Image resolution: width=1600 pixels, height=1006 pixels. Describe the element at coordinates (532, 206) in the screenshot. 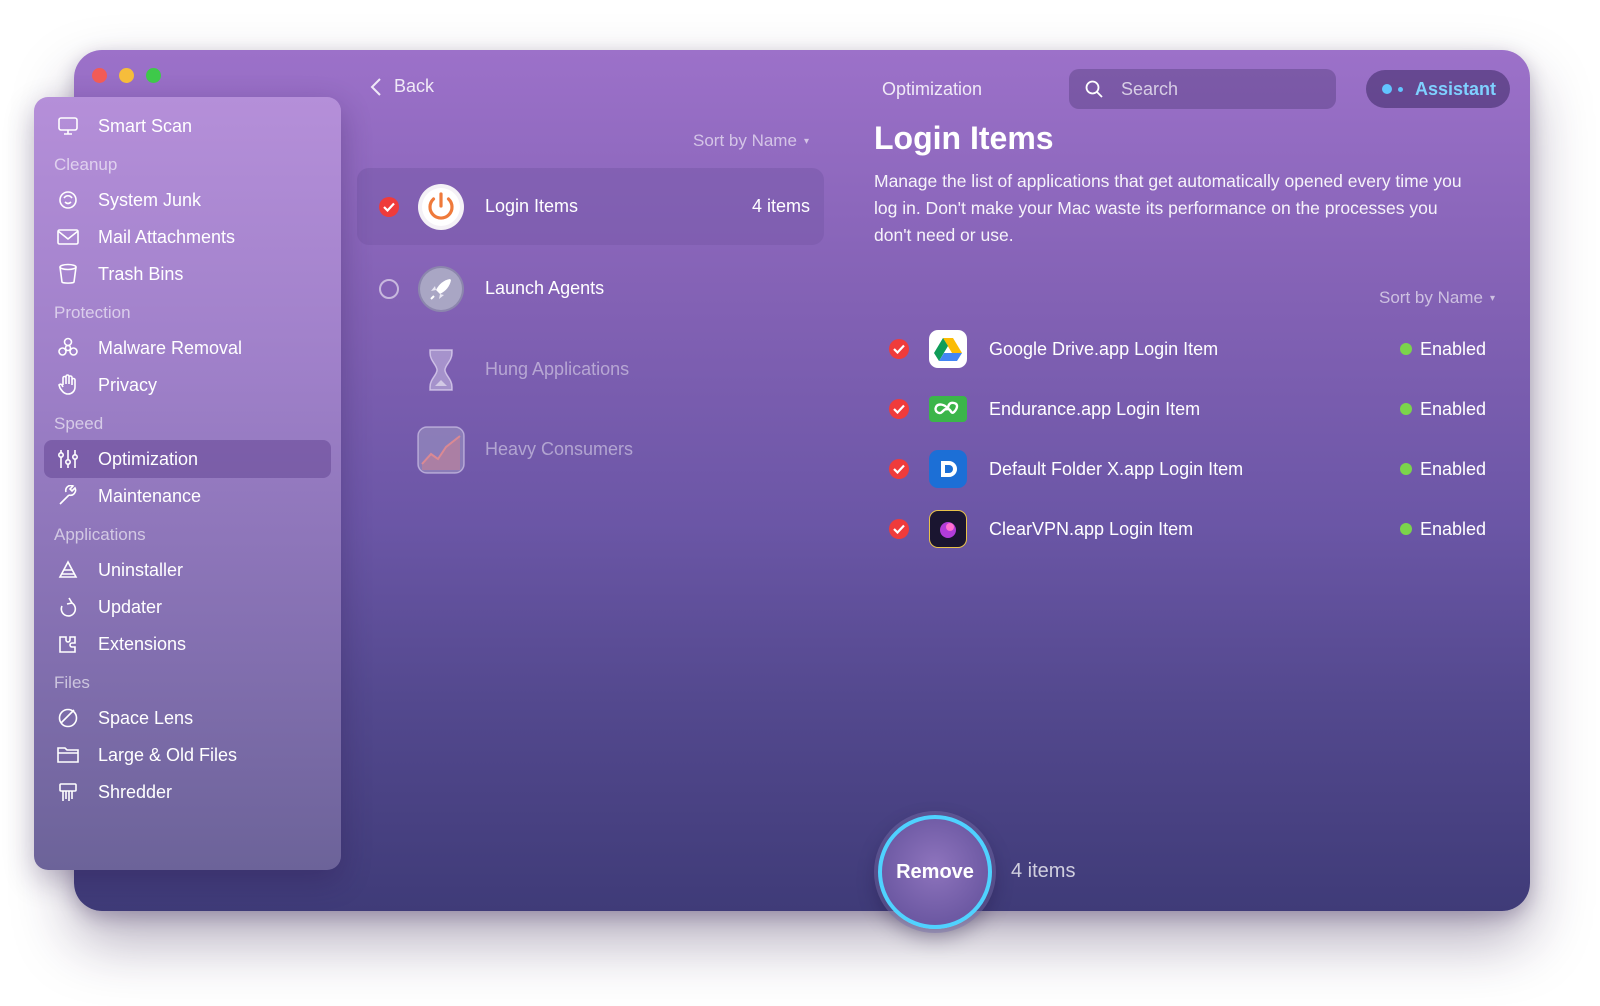

I see `category-label: Login Items` at that location.